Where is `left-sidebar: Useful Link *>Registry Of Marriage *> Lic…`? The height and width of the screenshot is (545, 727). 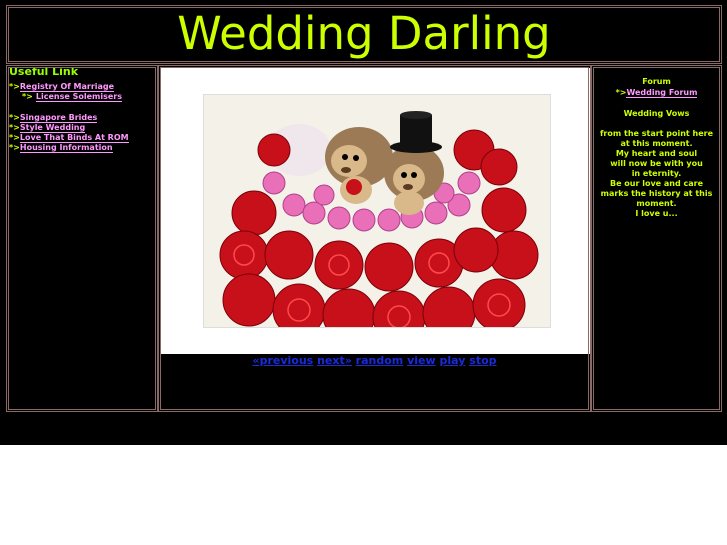 left-sidebar: Useful Link *>Registry Of Marriage *> Lic… is located at coordinates (82, 238).